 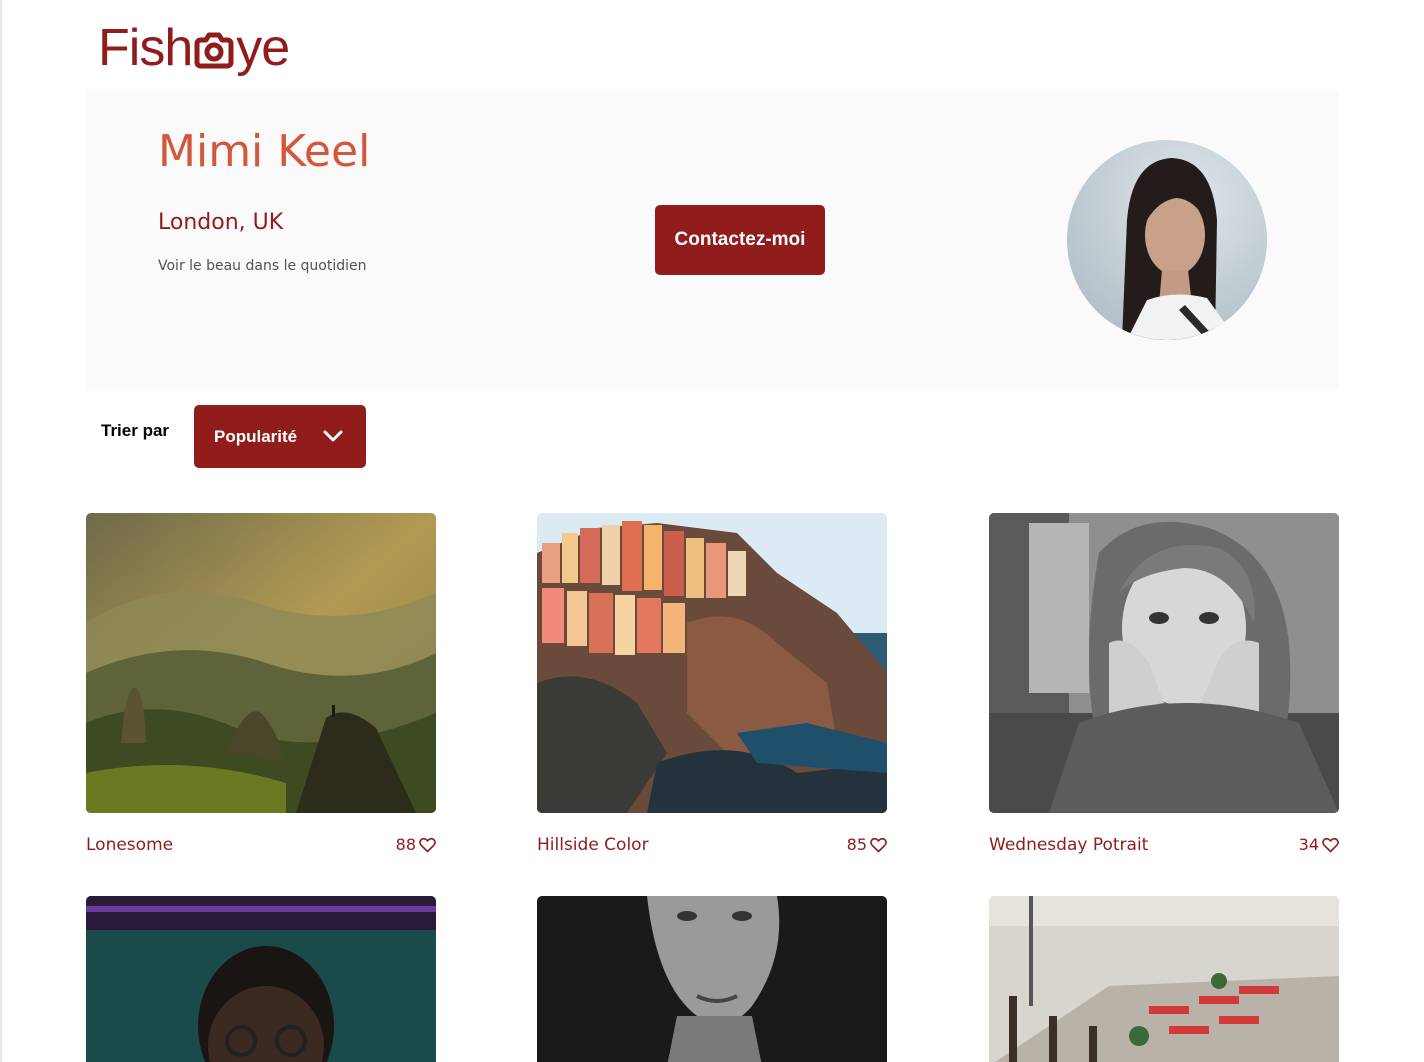 What do you see at coordinates (262, 266) in the screenshot?
I see `photographer-tagline: Voir le beau dans le quotidien` at bounding box center [262, 266].